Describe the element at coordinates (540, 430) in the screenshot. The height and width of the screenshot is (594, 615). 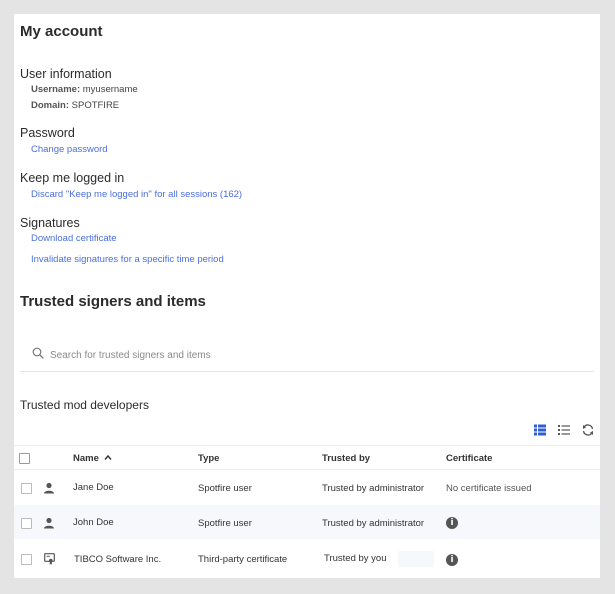
I see `grid-view-icon` at that location.